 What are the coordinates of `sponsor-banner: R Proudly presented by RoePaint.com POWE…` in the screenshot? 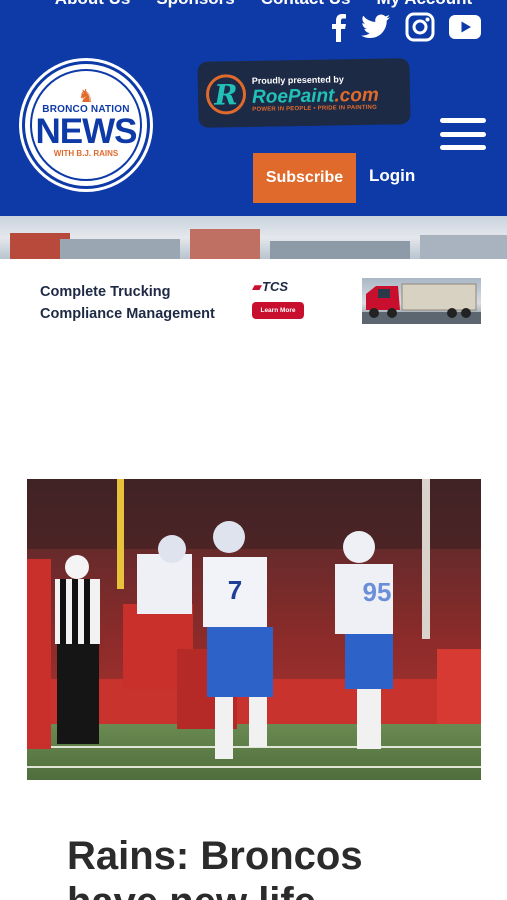 It's located at (304, 93).